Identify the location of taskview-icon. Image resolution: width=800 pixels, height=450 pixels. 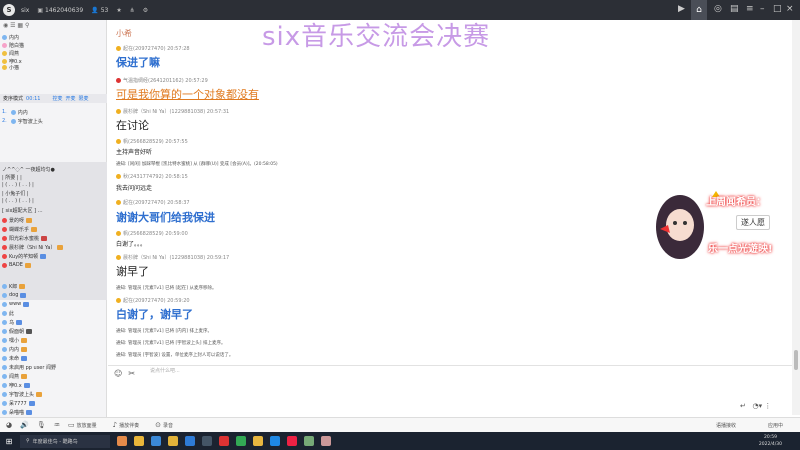
(156, 441).